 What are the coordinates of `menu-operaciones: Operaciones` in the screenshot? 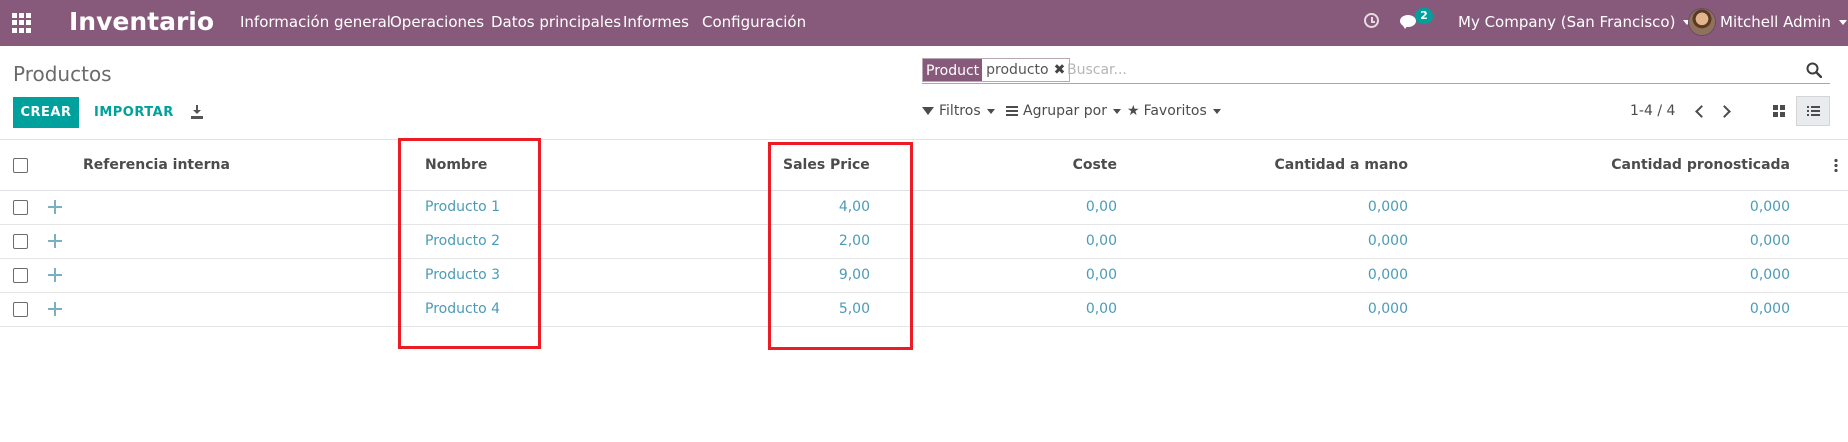 It's located at (437, 22).